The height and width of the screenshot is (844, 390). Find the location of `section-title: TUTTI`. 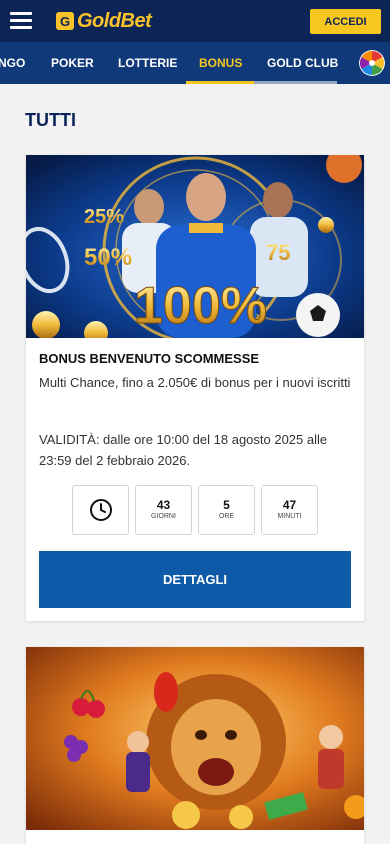

section-title: TUTTI is located at coordinates (50, 120).